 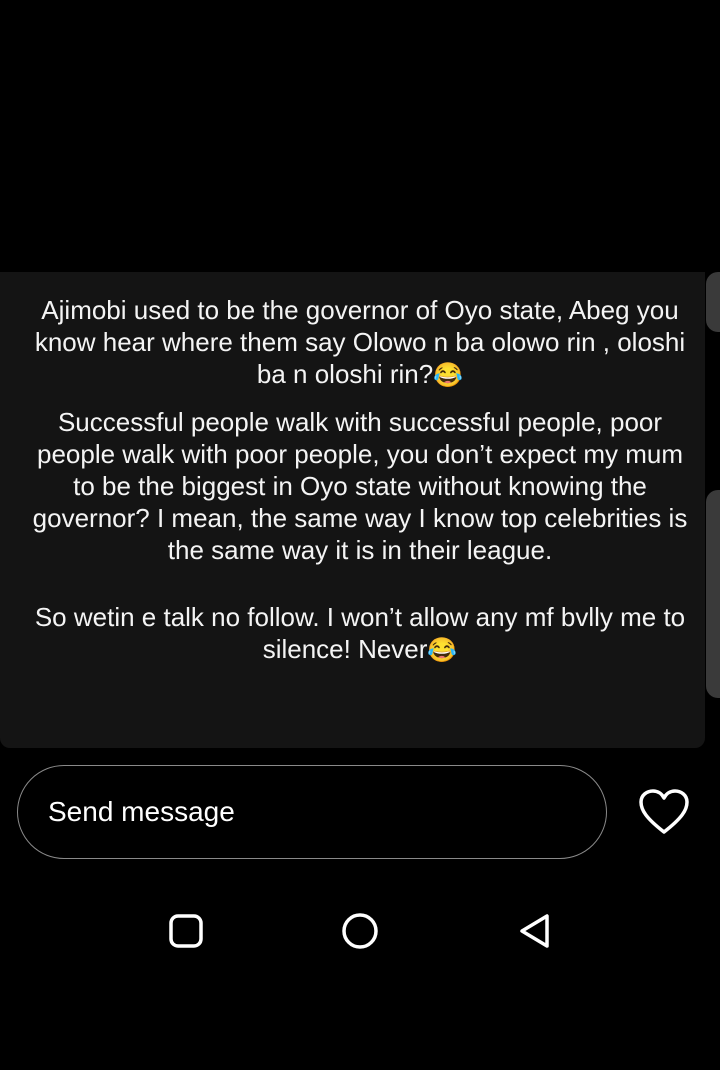 I want to click on heart-icon, so click(x=664, y=811).